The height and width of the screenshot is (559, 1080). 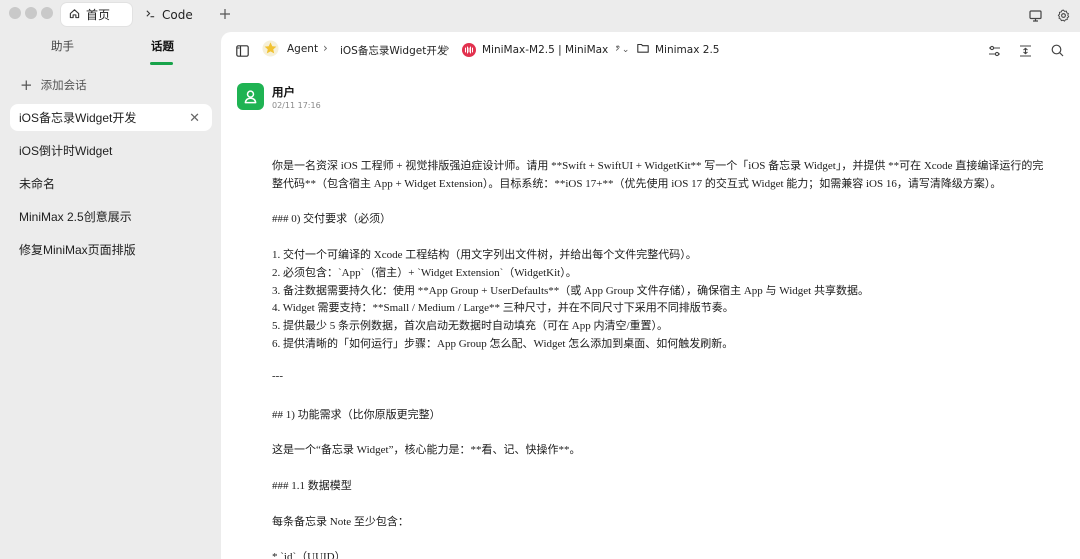 I want to click on folder-crumb: Minimax 2.5, so click(x=678, y=49).